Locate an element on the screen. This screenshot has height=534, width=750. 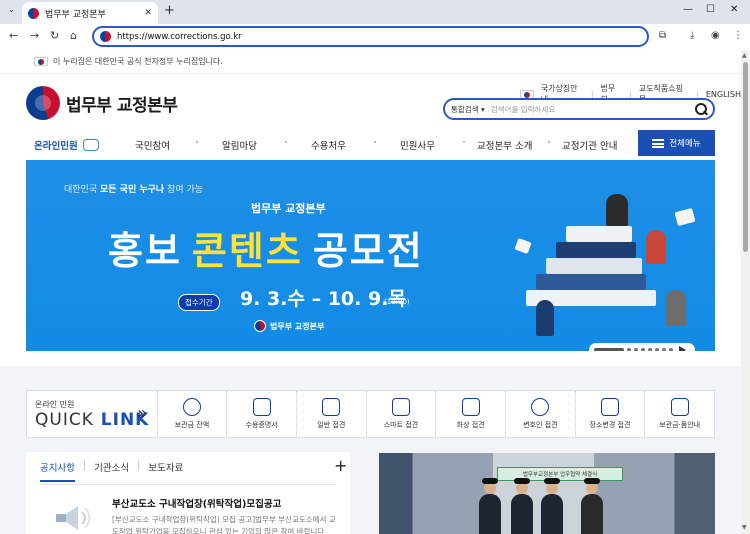
browser-tab: 법무부 교정본부 ✕ is located at coordinates (90, 13).